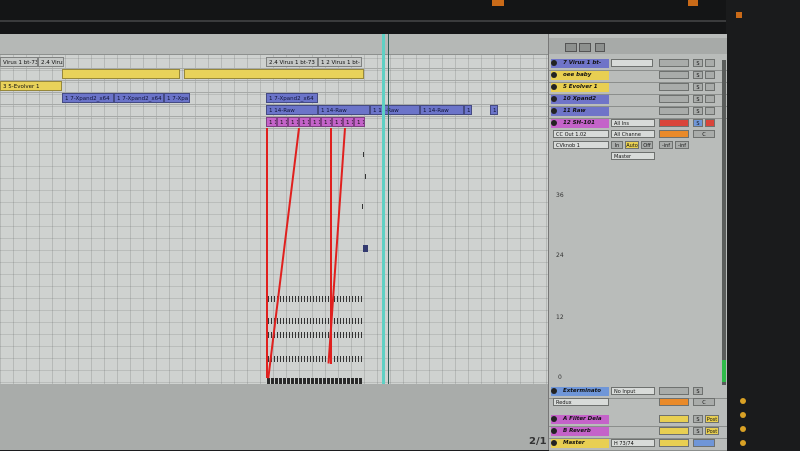 The width and height of the screenshot is (800, 451). I want to click on midi-channel: All Channe, so click(633, 134).